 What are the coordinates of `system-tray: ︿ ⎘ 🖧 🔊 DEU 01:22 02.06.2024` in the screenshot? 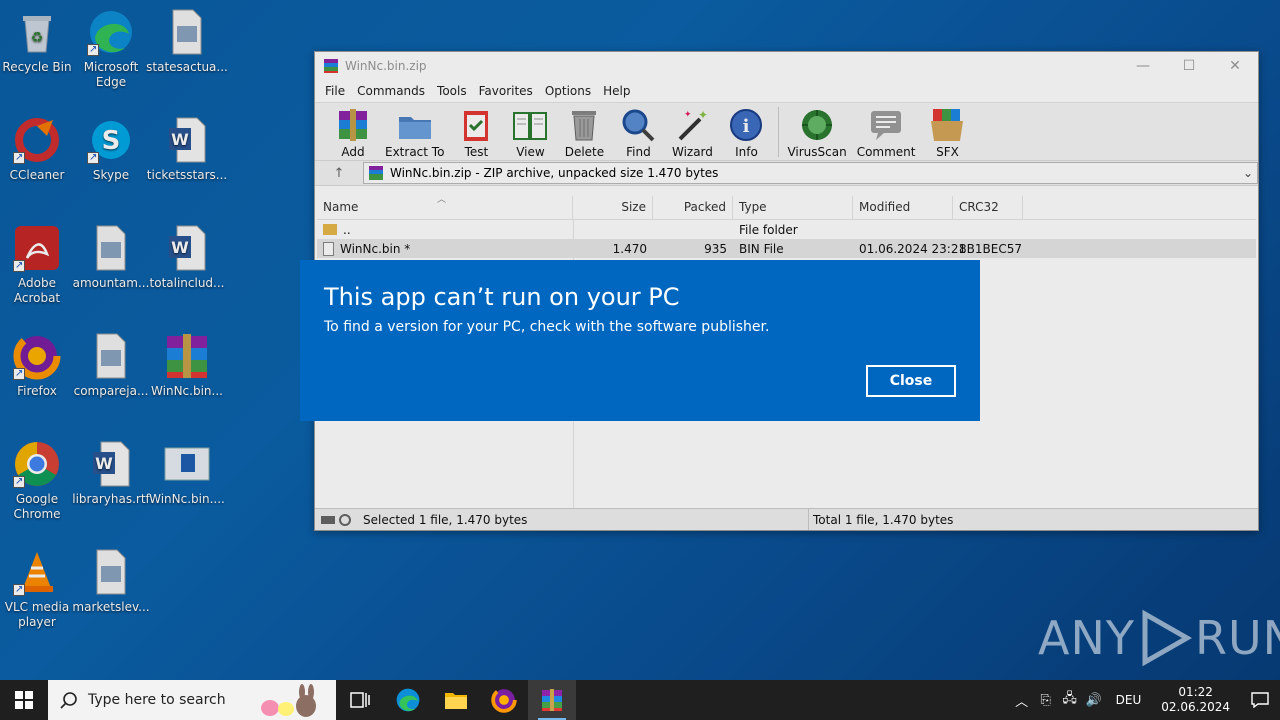 It's located at (1145, 700).